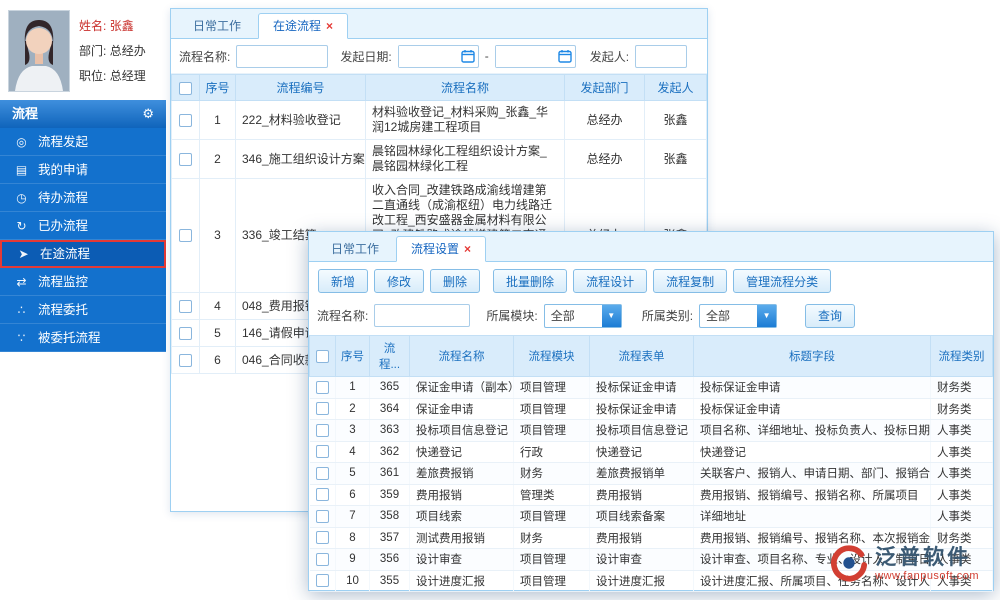 The width and height of the screenshot is (1000, 600). Describe the element at coordinates (923, 558) in the screenshot. I see `vendor-brand: 泛普软件` at that location.